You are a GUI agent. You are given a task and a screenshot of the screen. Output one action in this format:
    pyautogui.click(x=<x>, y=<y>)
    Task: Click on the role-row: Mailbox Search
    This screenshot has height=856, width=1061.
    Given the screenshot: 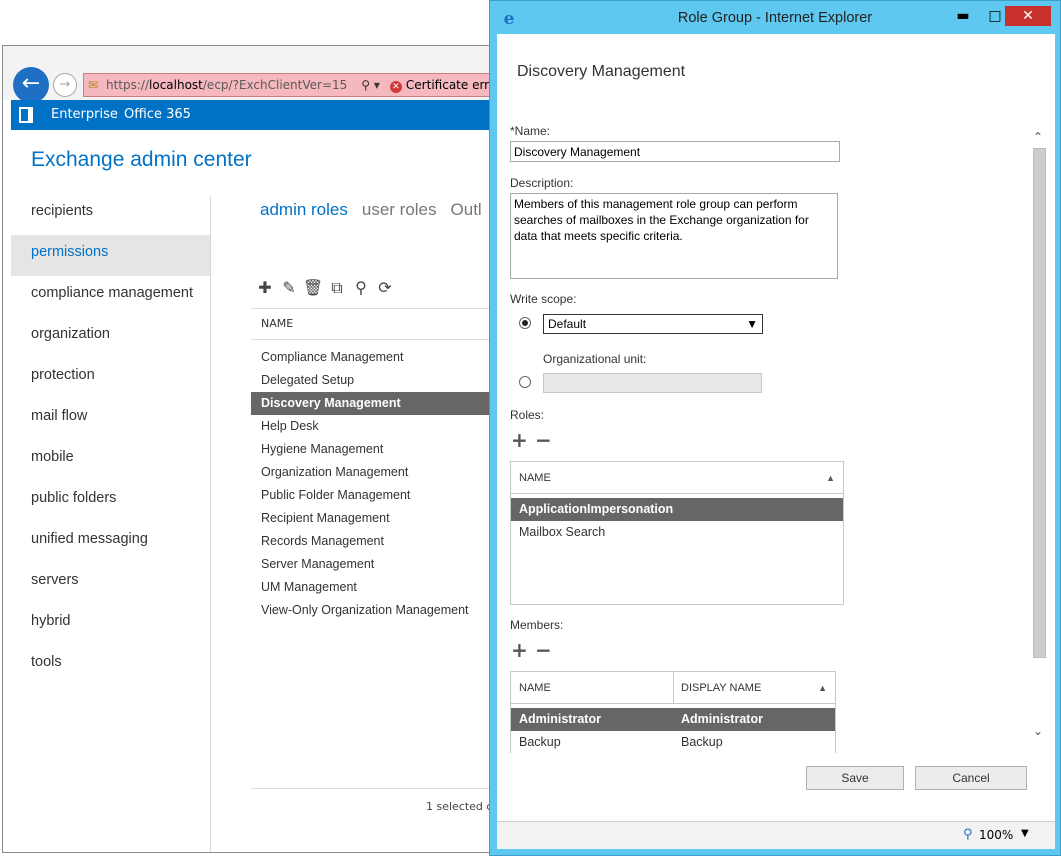 What is the action you would take?
    pyautogui.click(x=677, y=532)
    